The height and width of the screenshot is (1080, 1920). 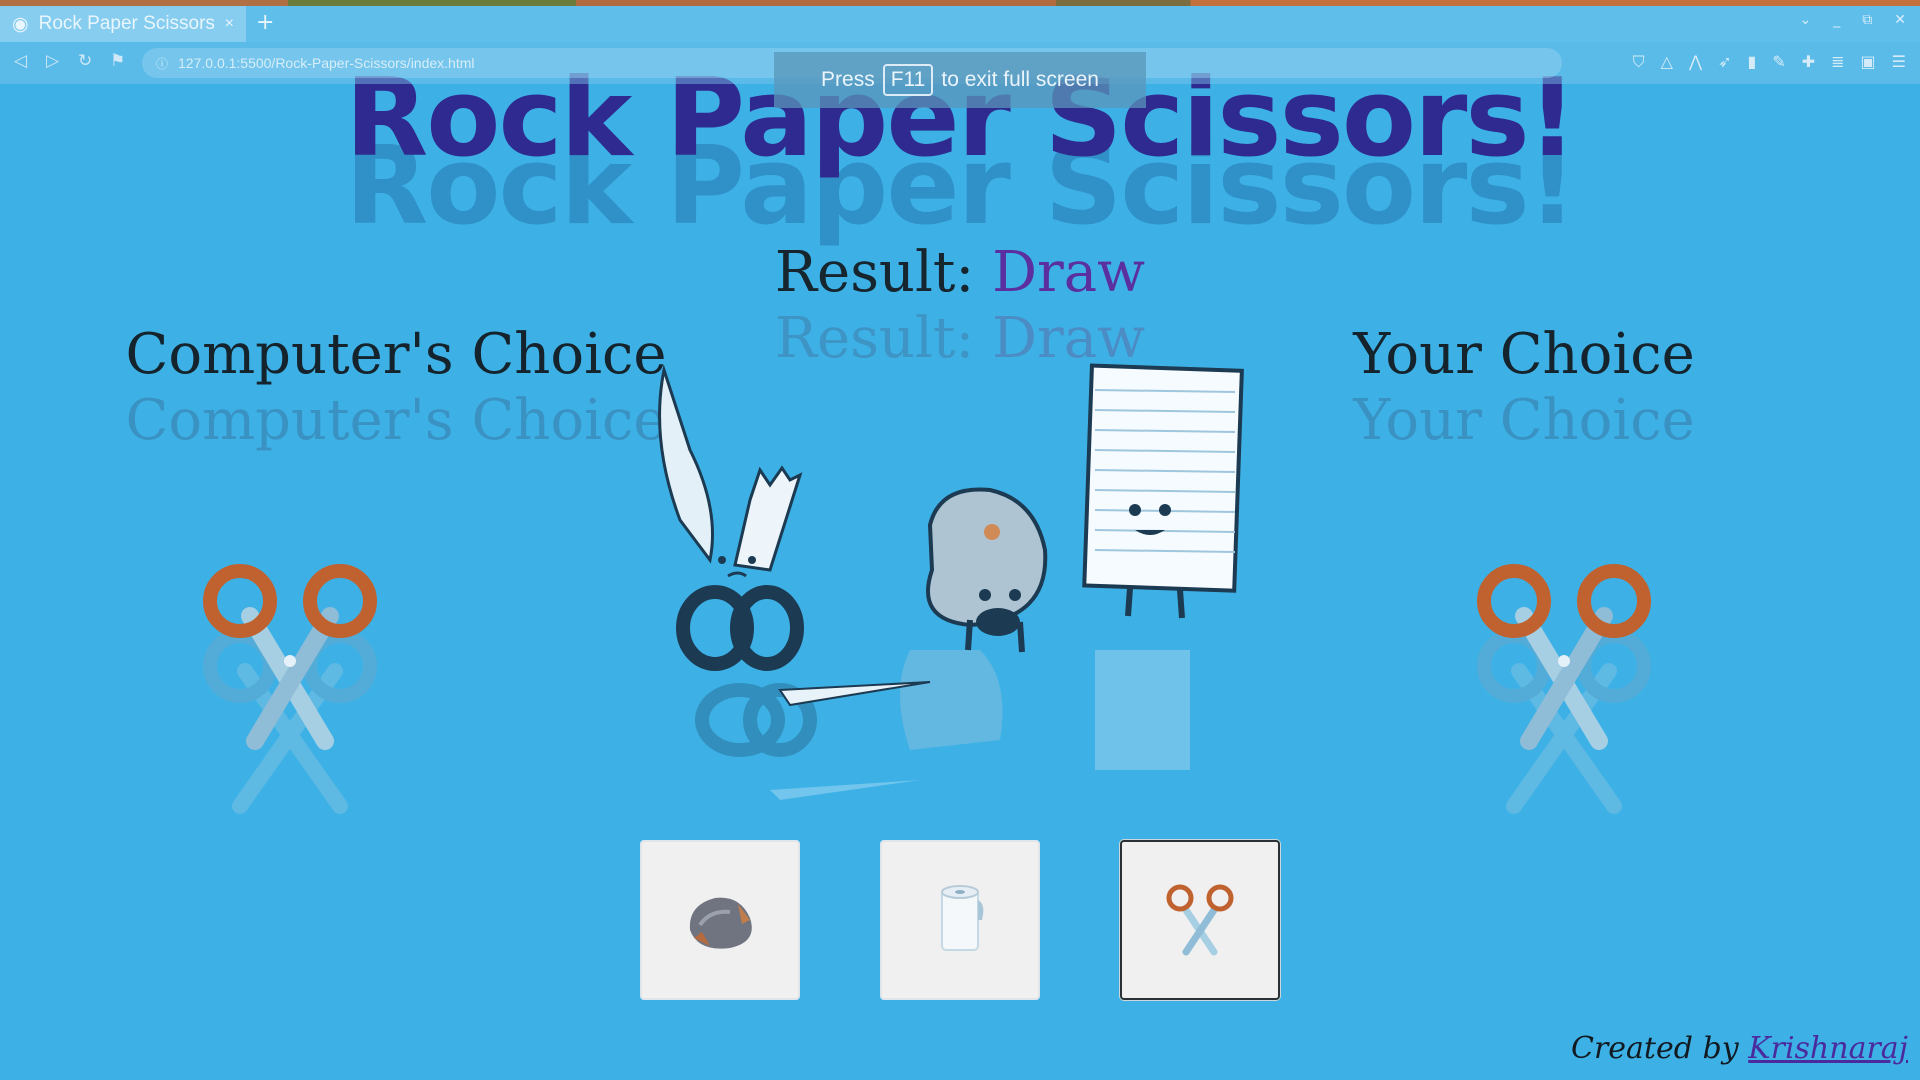 What do you see at coordinates (1655, 1048) in the screenshot?
I see `credits-prefix: Created by` at bounding box center [1655, 1048].